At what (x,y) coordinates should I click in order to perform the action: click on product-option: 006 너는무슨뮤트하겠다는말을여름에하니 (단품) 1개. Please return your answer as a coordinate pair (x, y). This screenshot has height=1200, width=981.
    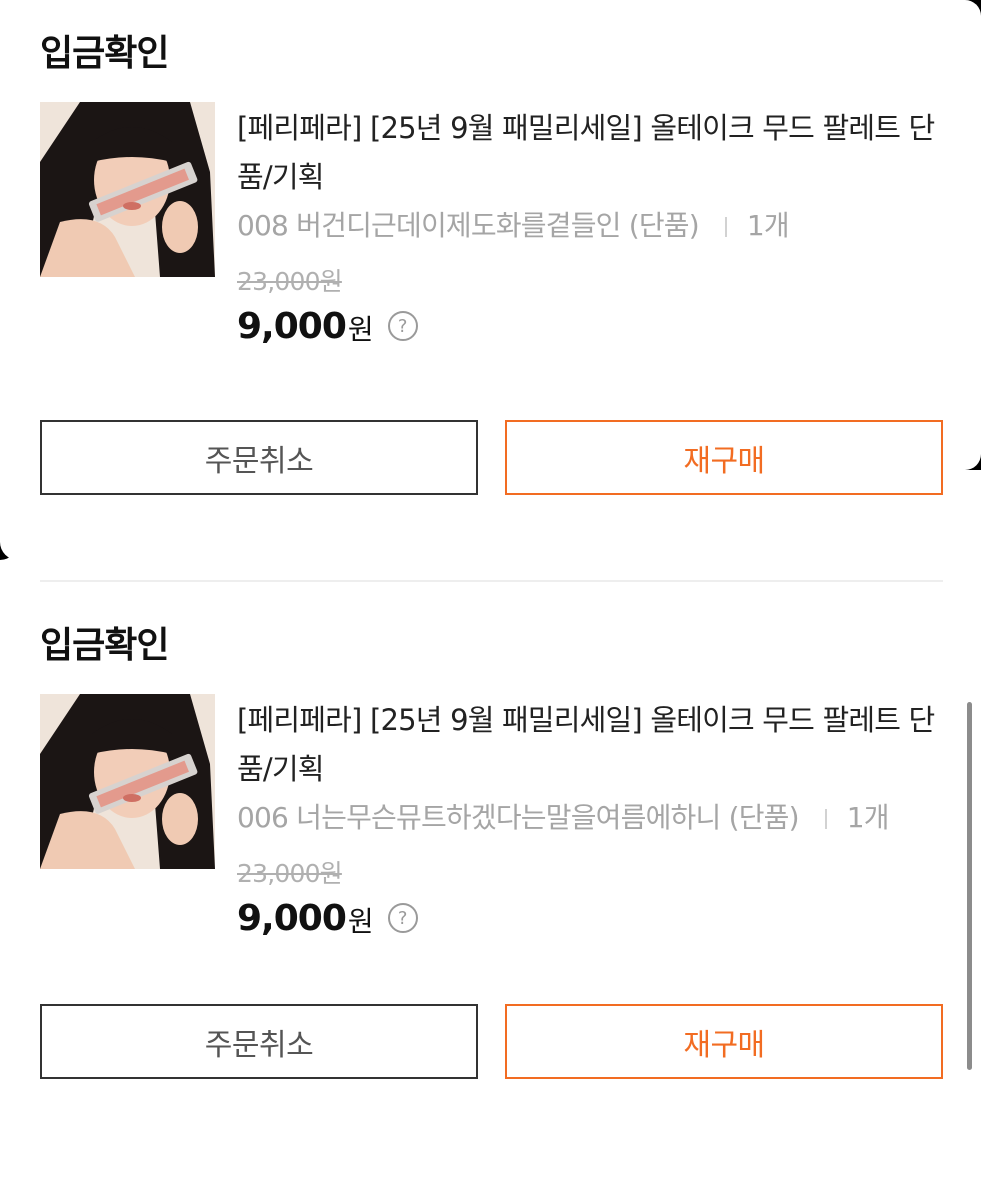
    Looking at the image, I should click on (590, 818).